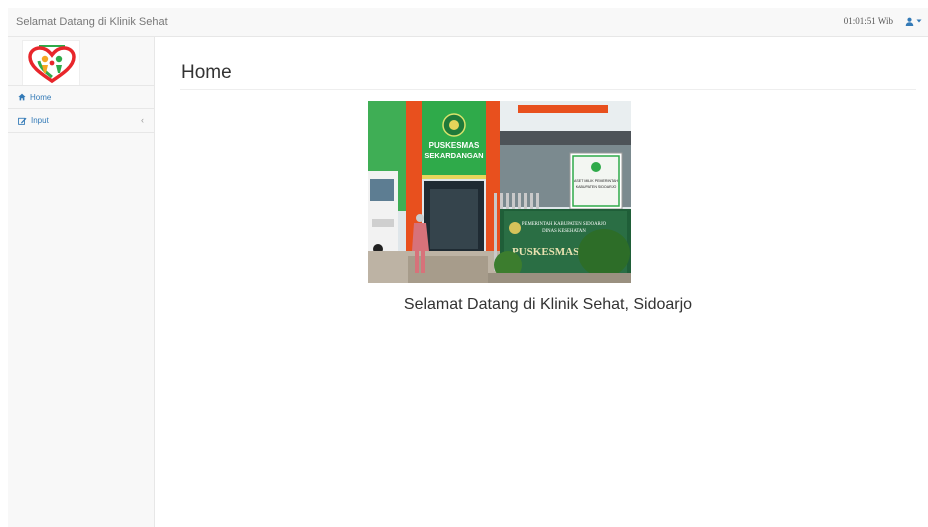 The width and height of the screenshot is (928, 527). What do you see at coordinates (142, 120) in the screenshot?
I see `chevron-left-icon: ‹` at bounding box center [142, 120].